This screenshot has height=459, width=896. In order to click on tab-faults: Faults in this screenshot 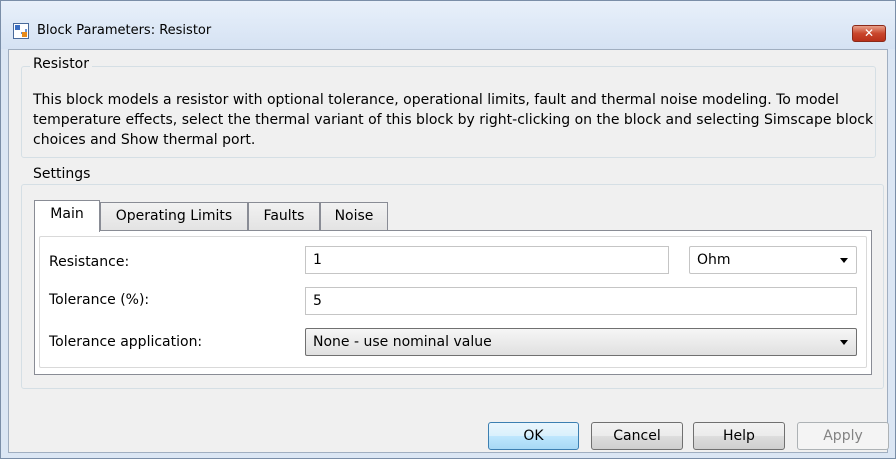, I will do `click(284, 216)`.